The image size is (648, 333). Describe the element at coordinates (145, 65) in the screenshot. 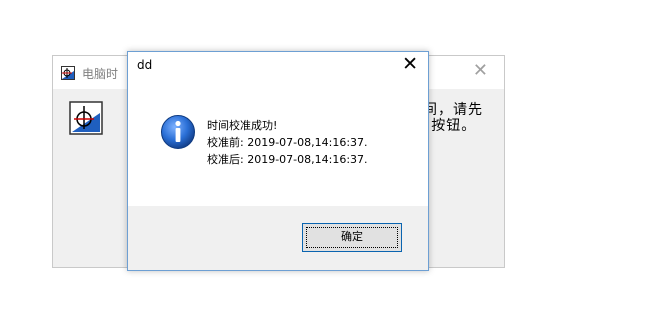

I see `dialog-title: dd` at that location.